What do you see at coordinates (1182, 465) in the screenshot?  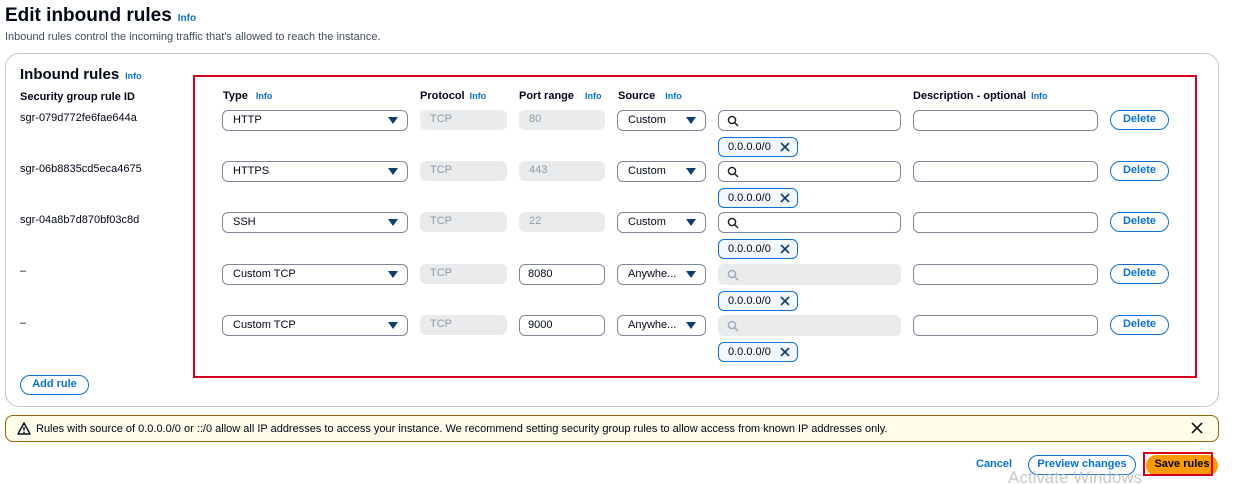 I see `save-rules-button: Save rules` at bounding box center [1182, 465].